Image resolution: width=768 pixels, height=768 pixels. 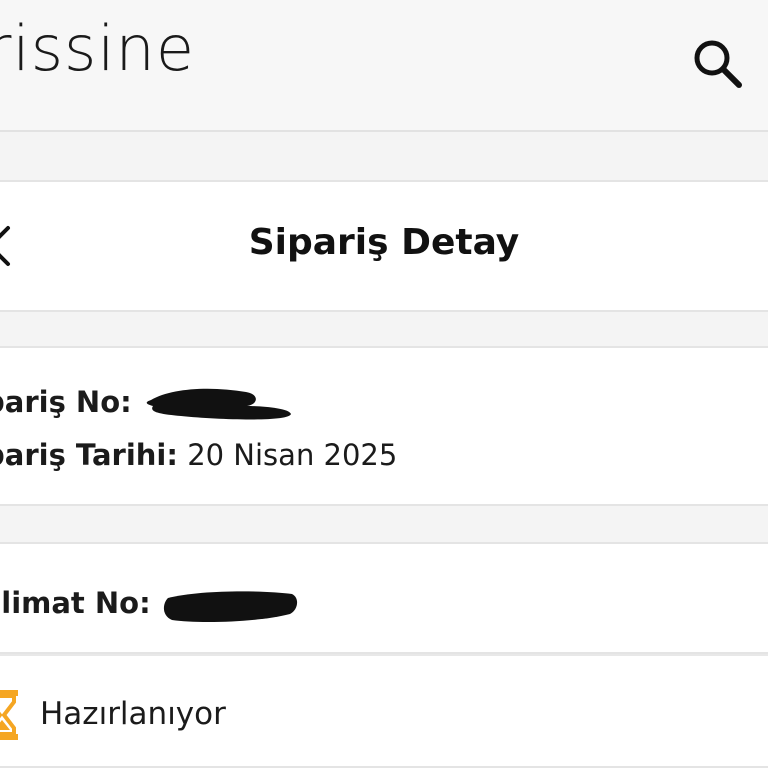 I want to click on search-icon, so click(x=718, y=64).